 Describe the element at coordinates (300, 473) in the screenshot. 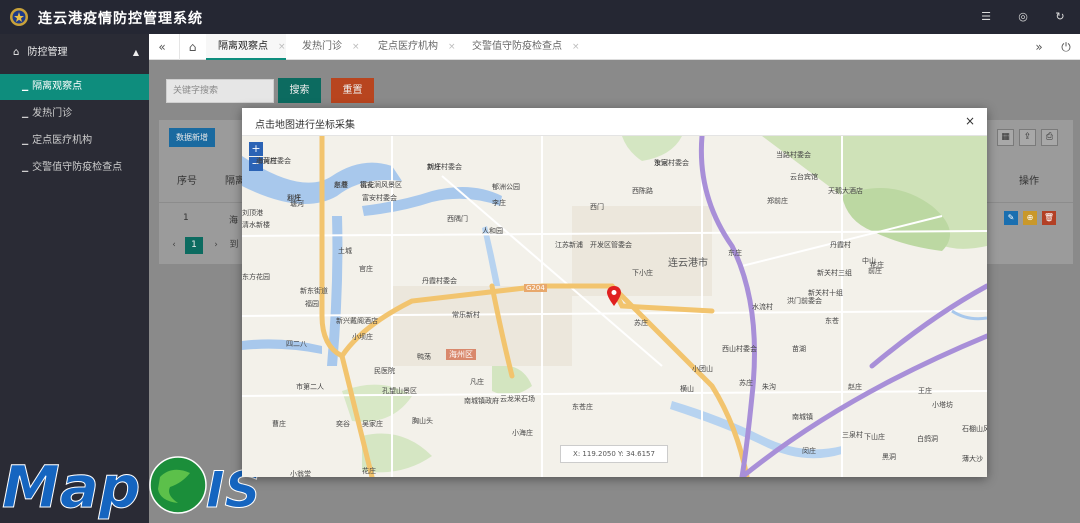

I see `map-place-label: 小翁堂` at that location.